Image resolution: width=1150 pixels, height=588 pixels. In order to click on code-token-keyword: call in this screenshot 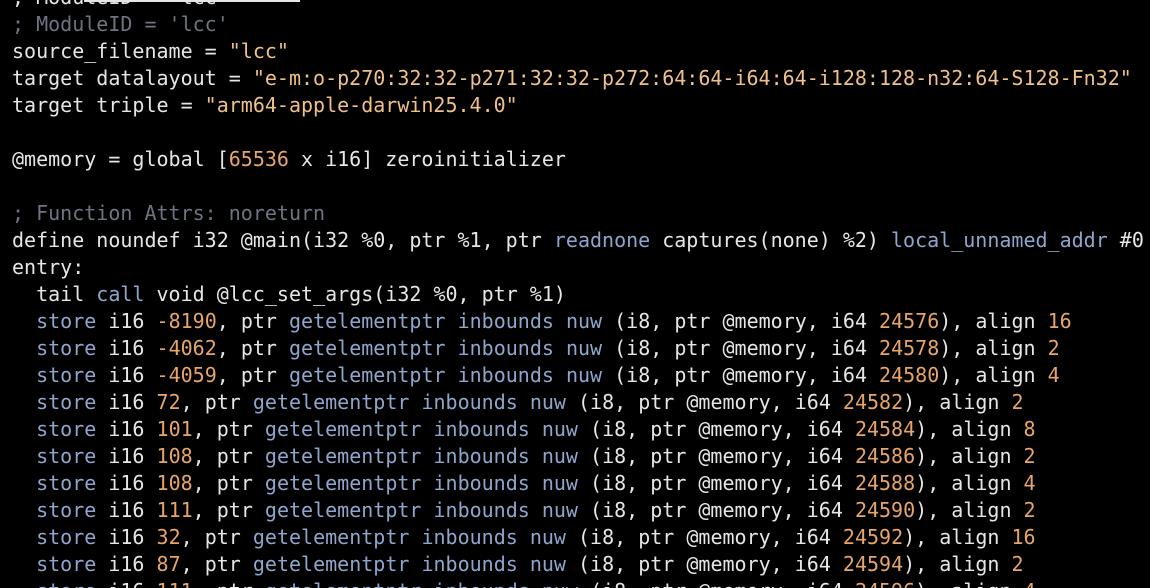, I will do `click(120, 294)`.